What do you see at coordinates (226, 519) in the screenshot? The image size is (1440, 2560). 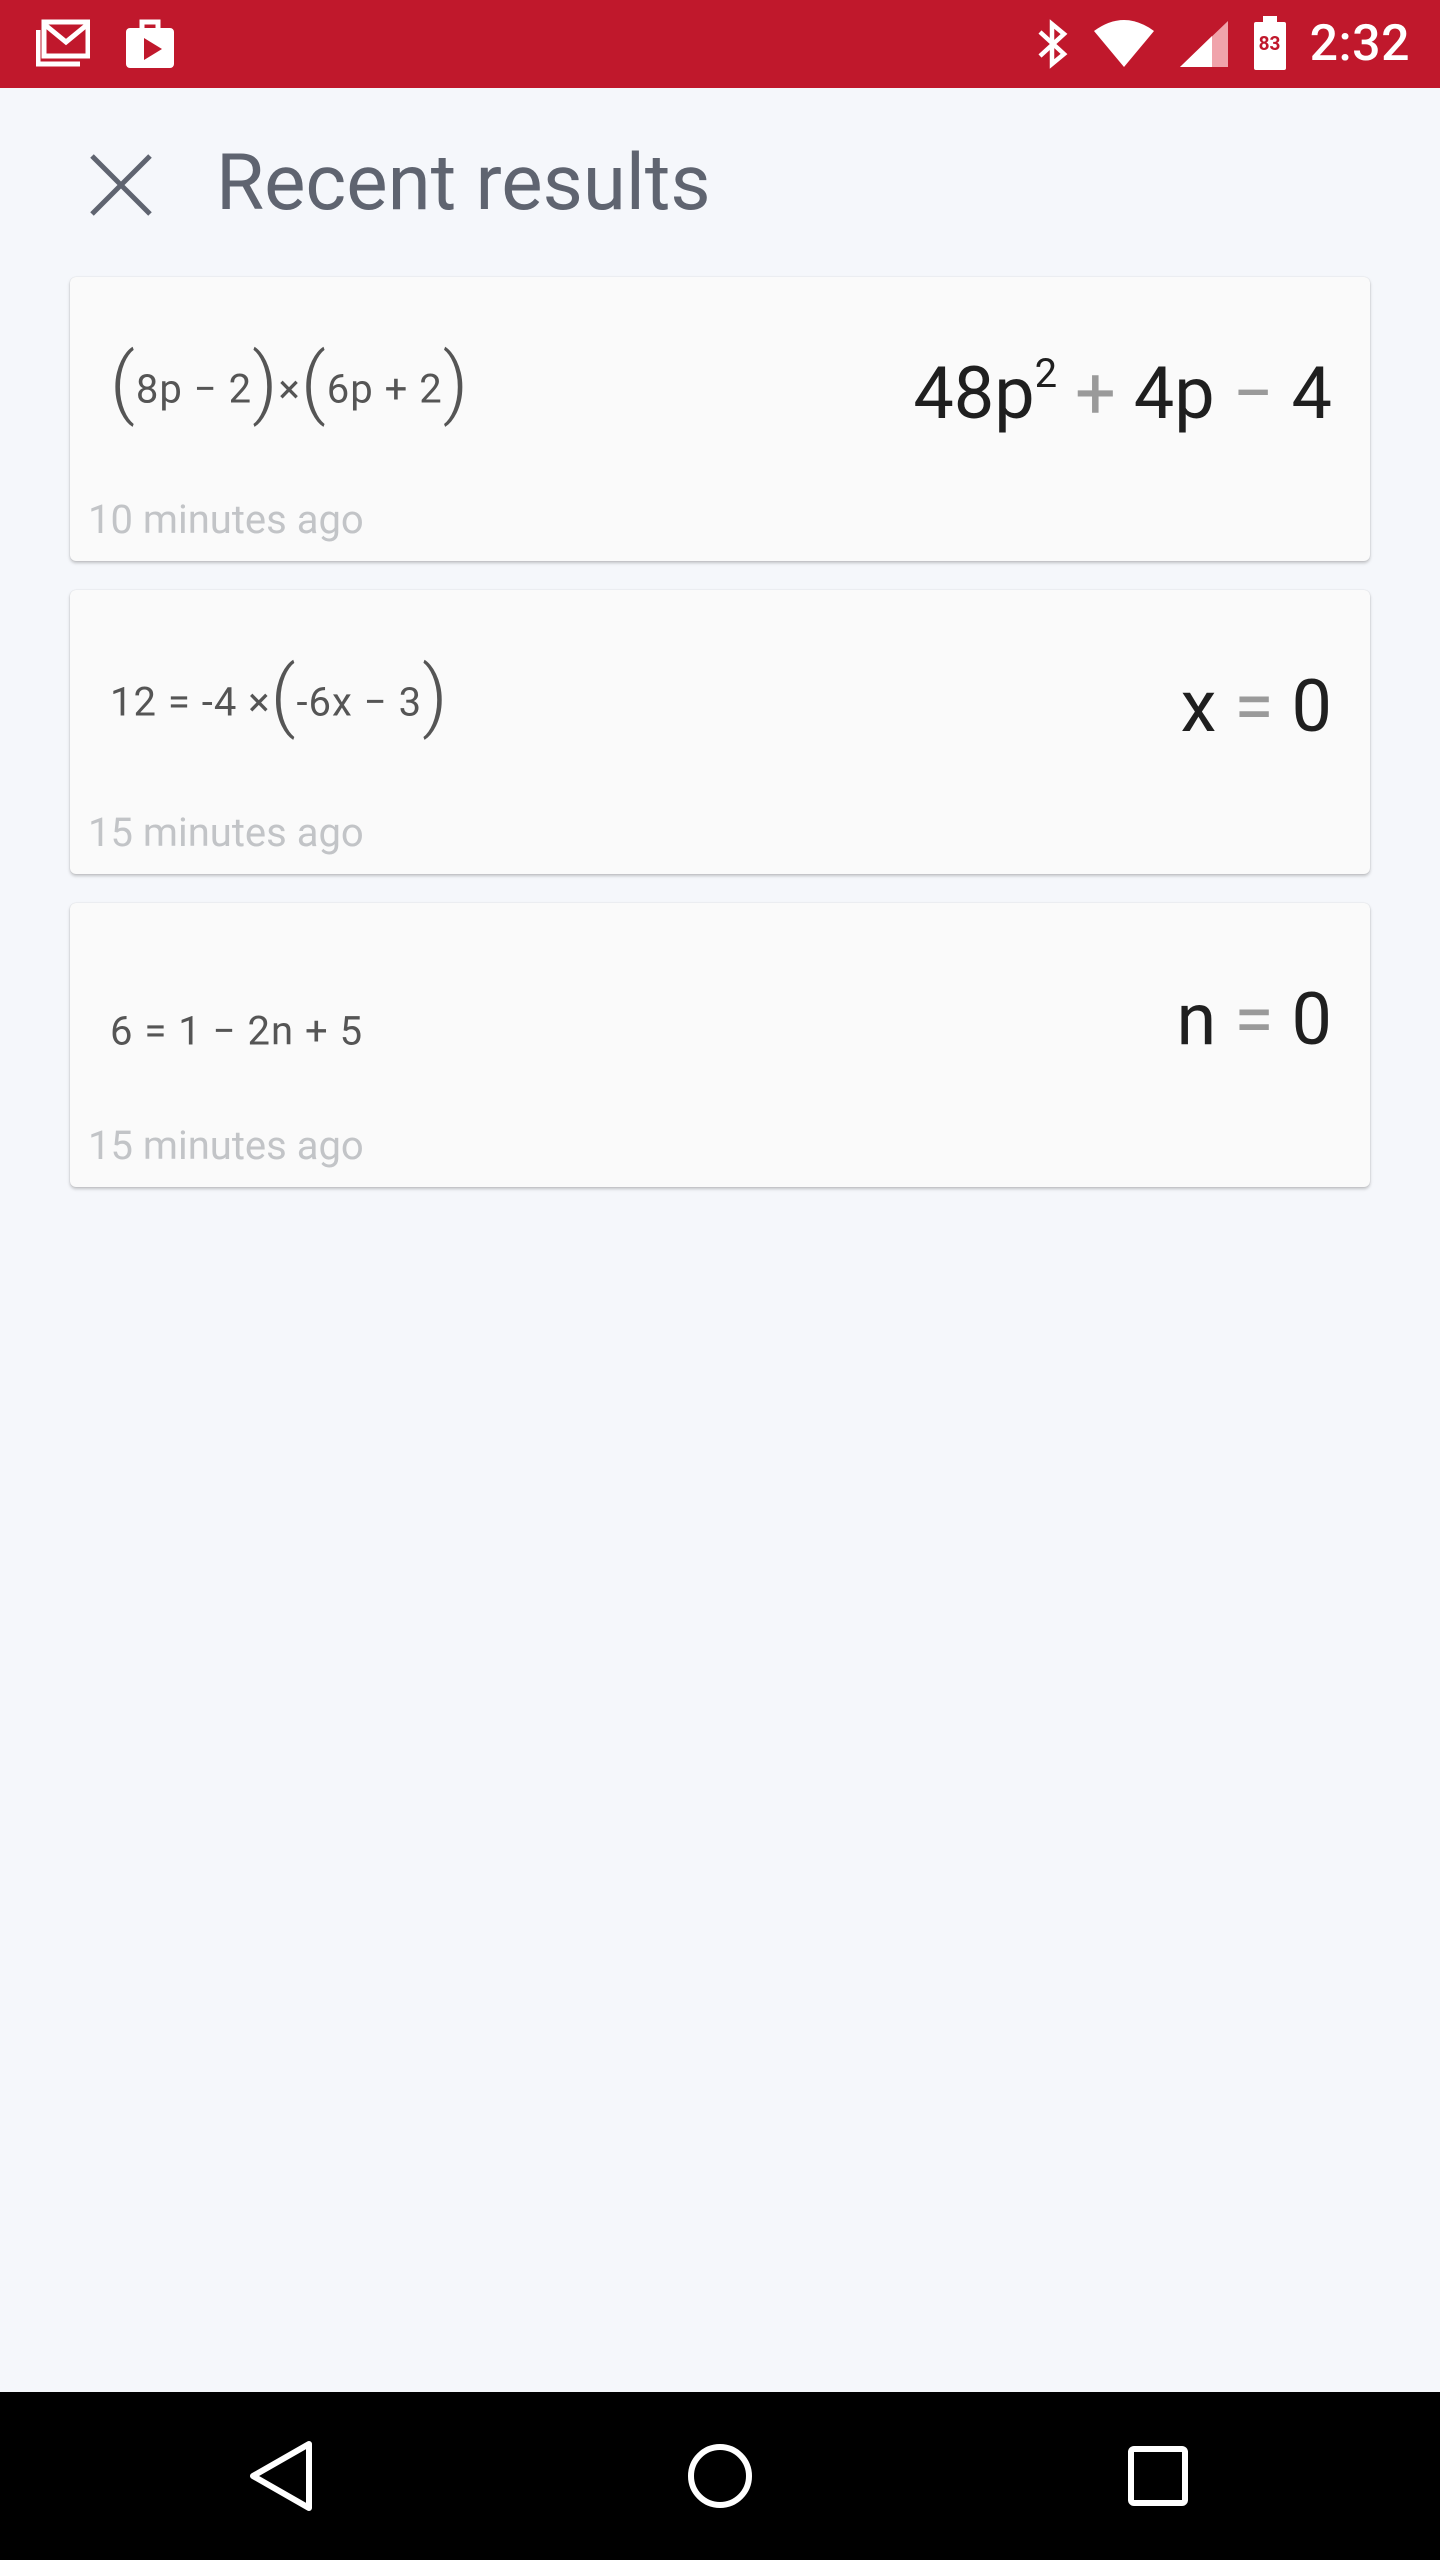 I see `result-timestamp: 10 minutes ago` at bounding box center [226, 519].